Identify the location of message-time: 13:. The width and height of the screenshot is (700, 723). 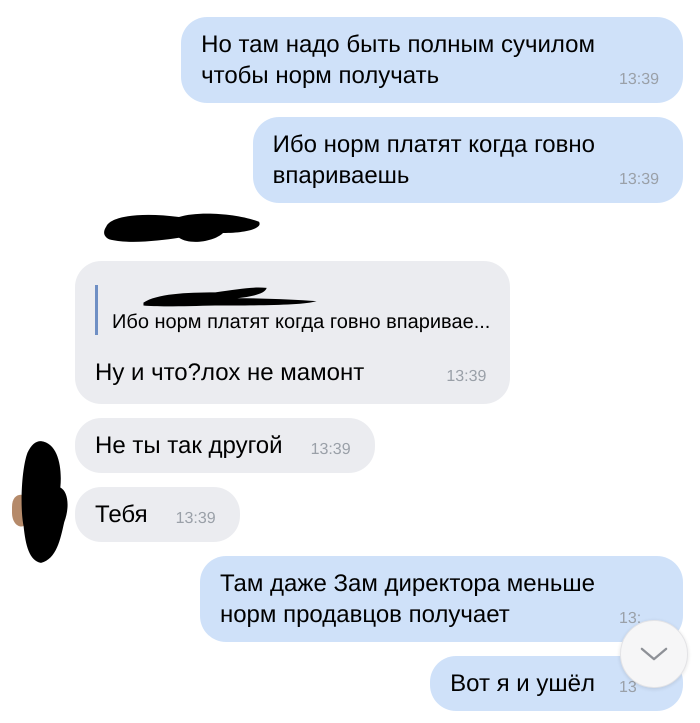
(630, 619).